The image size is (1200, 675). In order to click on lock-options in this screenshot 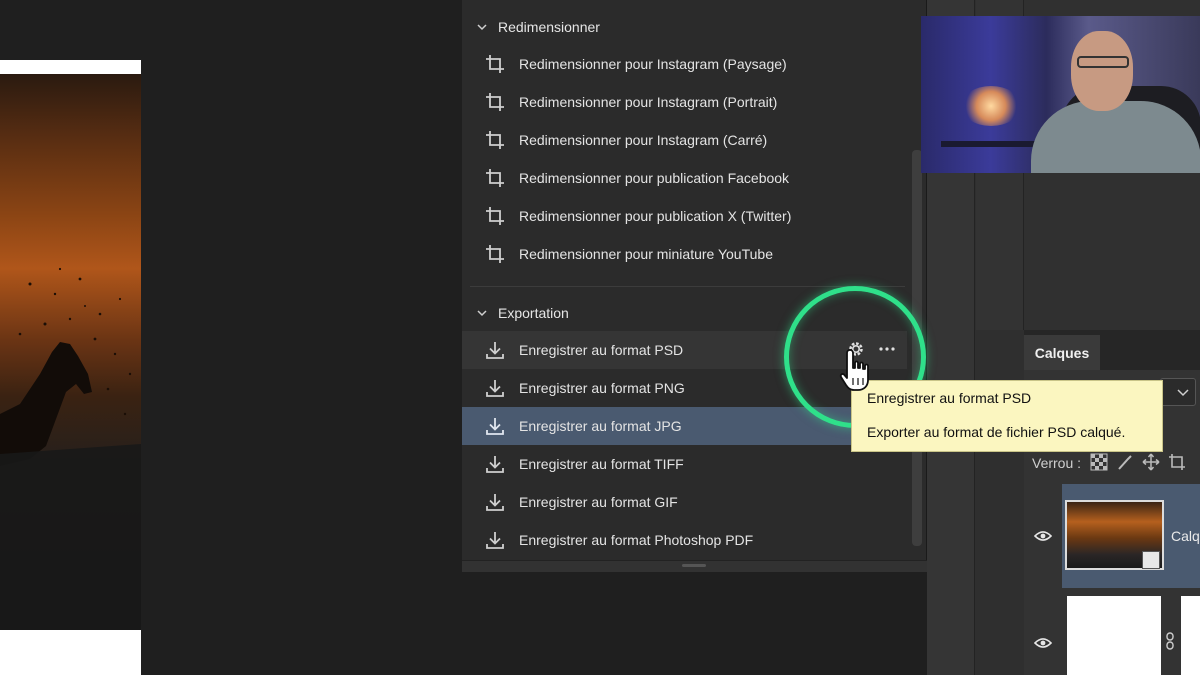, I will do `click(1138, 462)`.